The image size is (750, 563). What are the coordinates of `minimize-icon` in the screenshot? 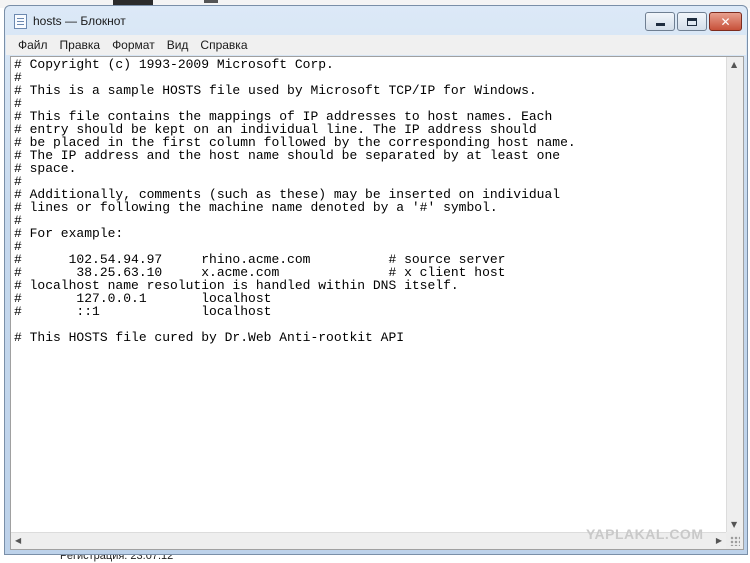 It's located at (660, 24).